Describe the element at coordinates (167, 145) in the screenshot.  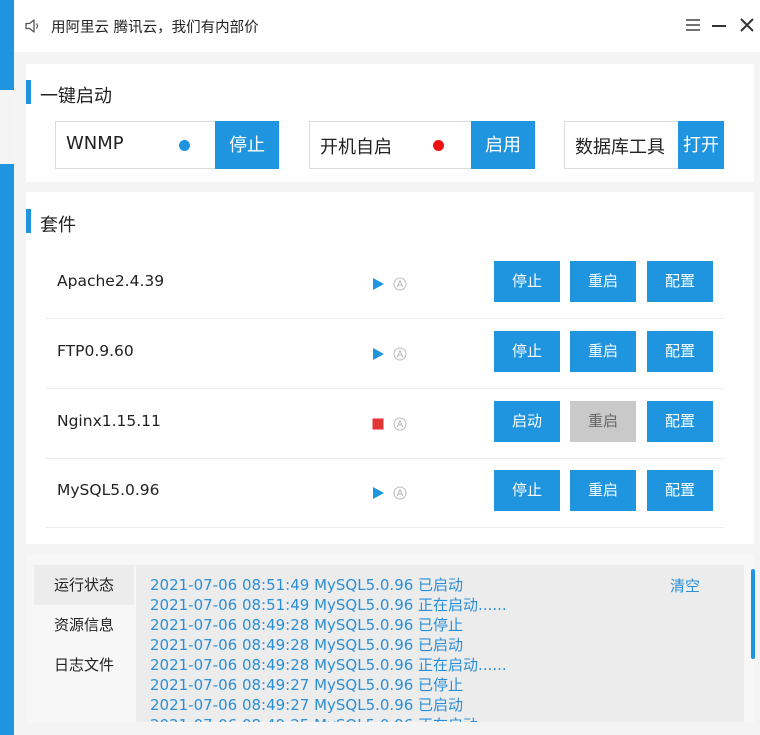
I see `wnmp-control: WNMP 停止` at that location.